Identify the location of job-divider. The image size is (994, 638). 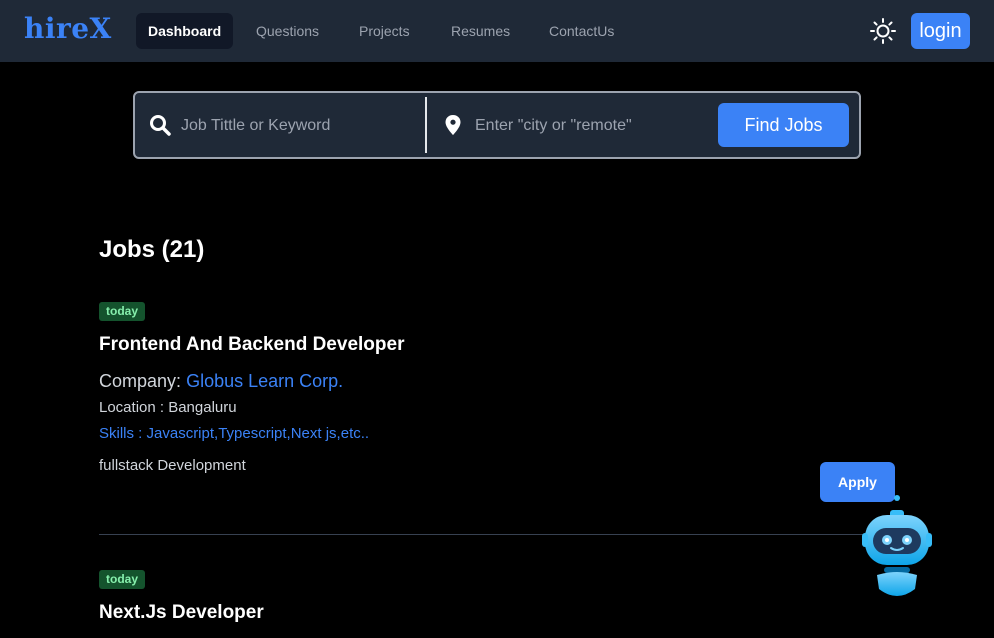
(497, 534).